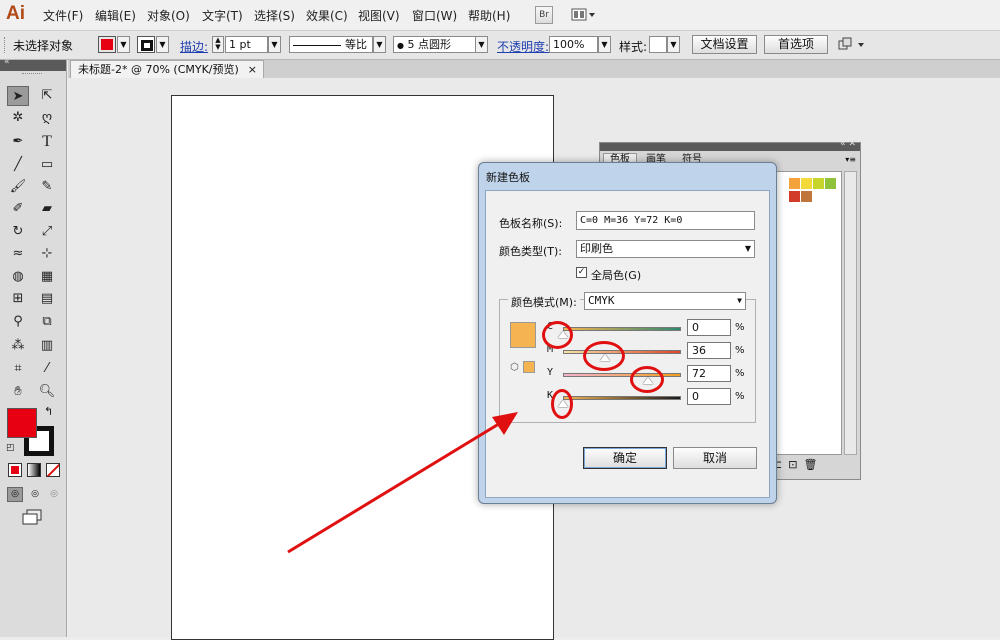 The width and height of the screenshot is (1000, 640). Describe the element at coordinates (709, 396) in the screenshot. I see `channel-value-k: 0` at that location.